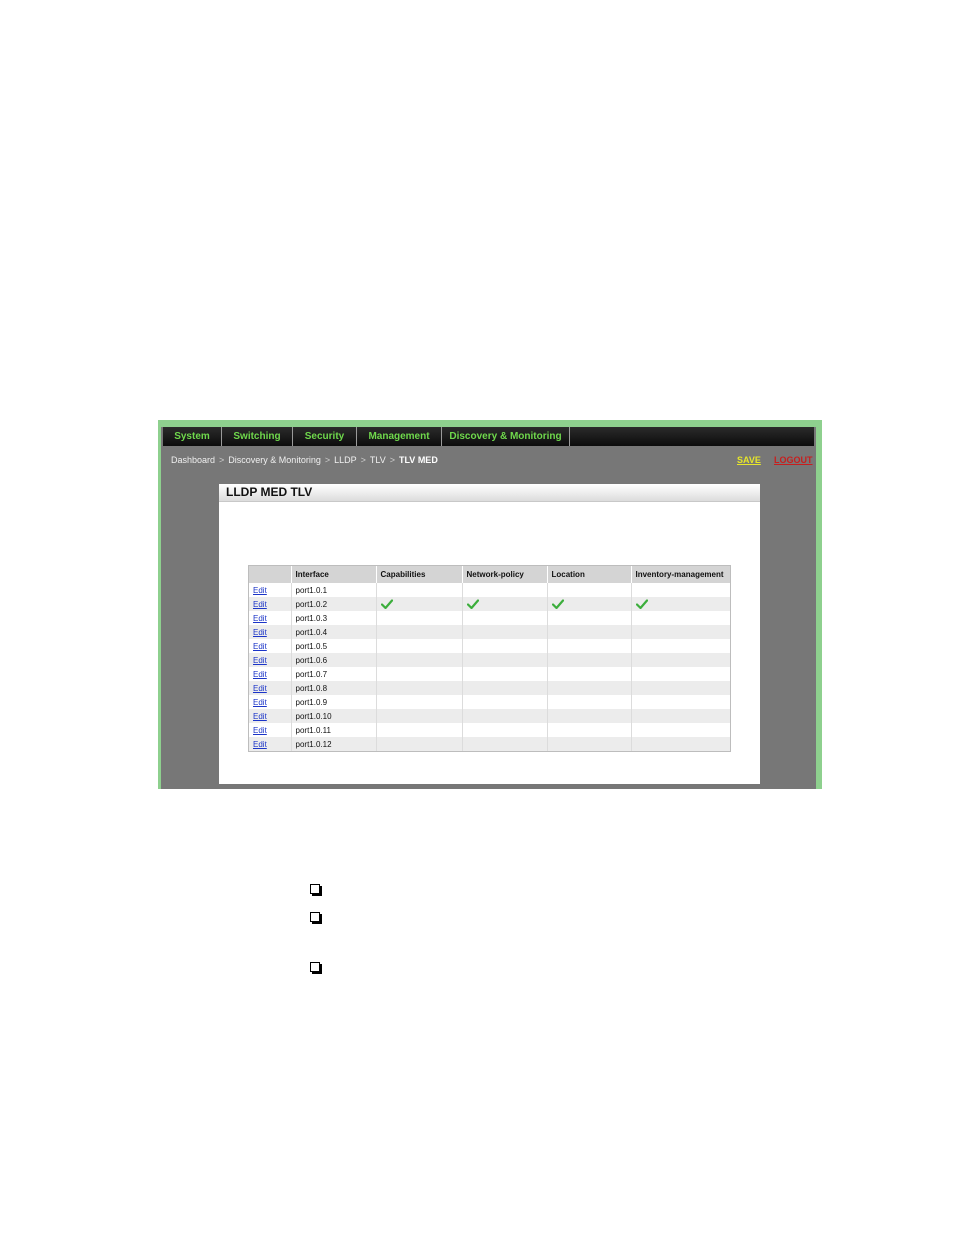 This screenshot has width=954, height=1235. What do you see at coordinates (504, 574) in the screenshot?
I see `column-header-network-policy: Network-policy` at bounding box center [504, 574].